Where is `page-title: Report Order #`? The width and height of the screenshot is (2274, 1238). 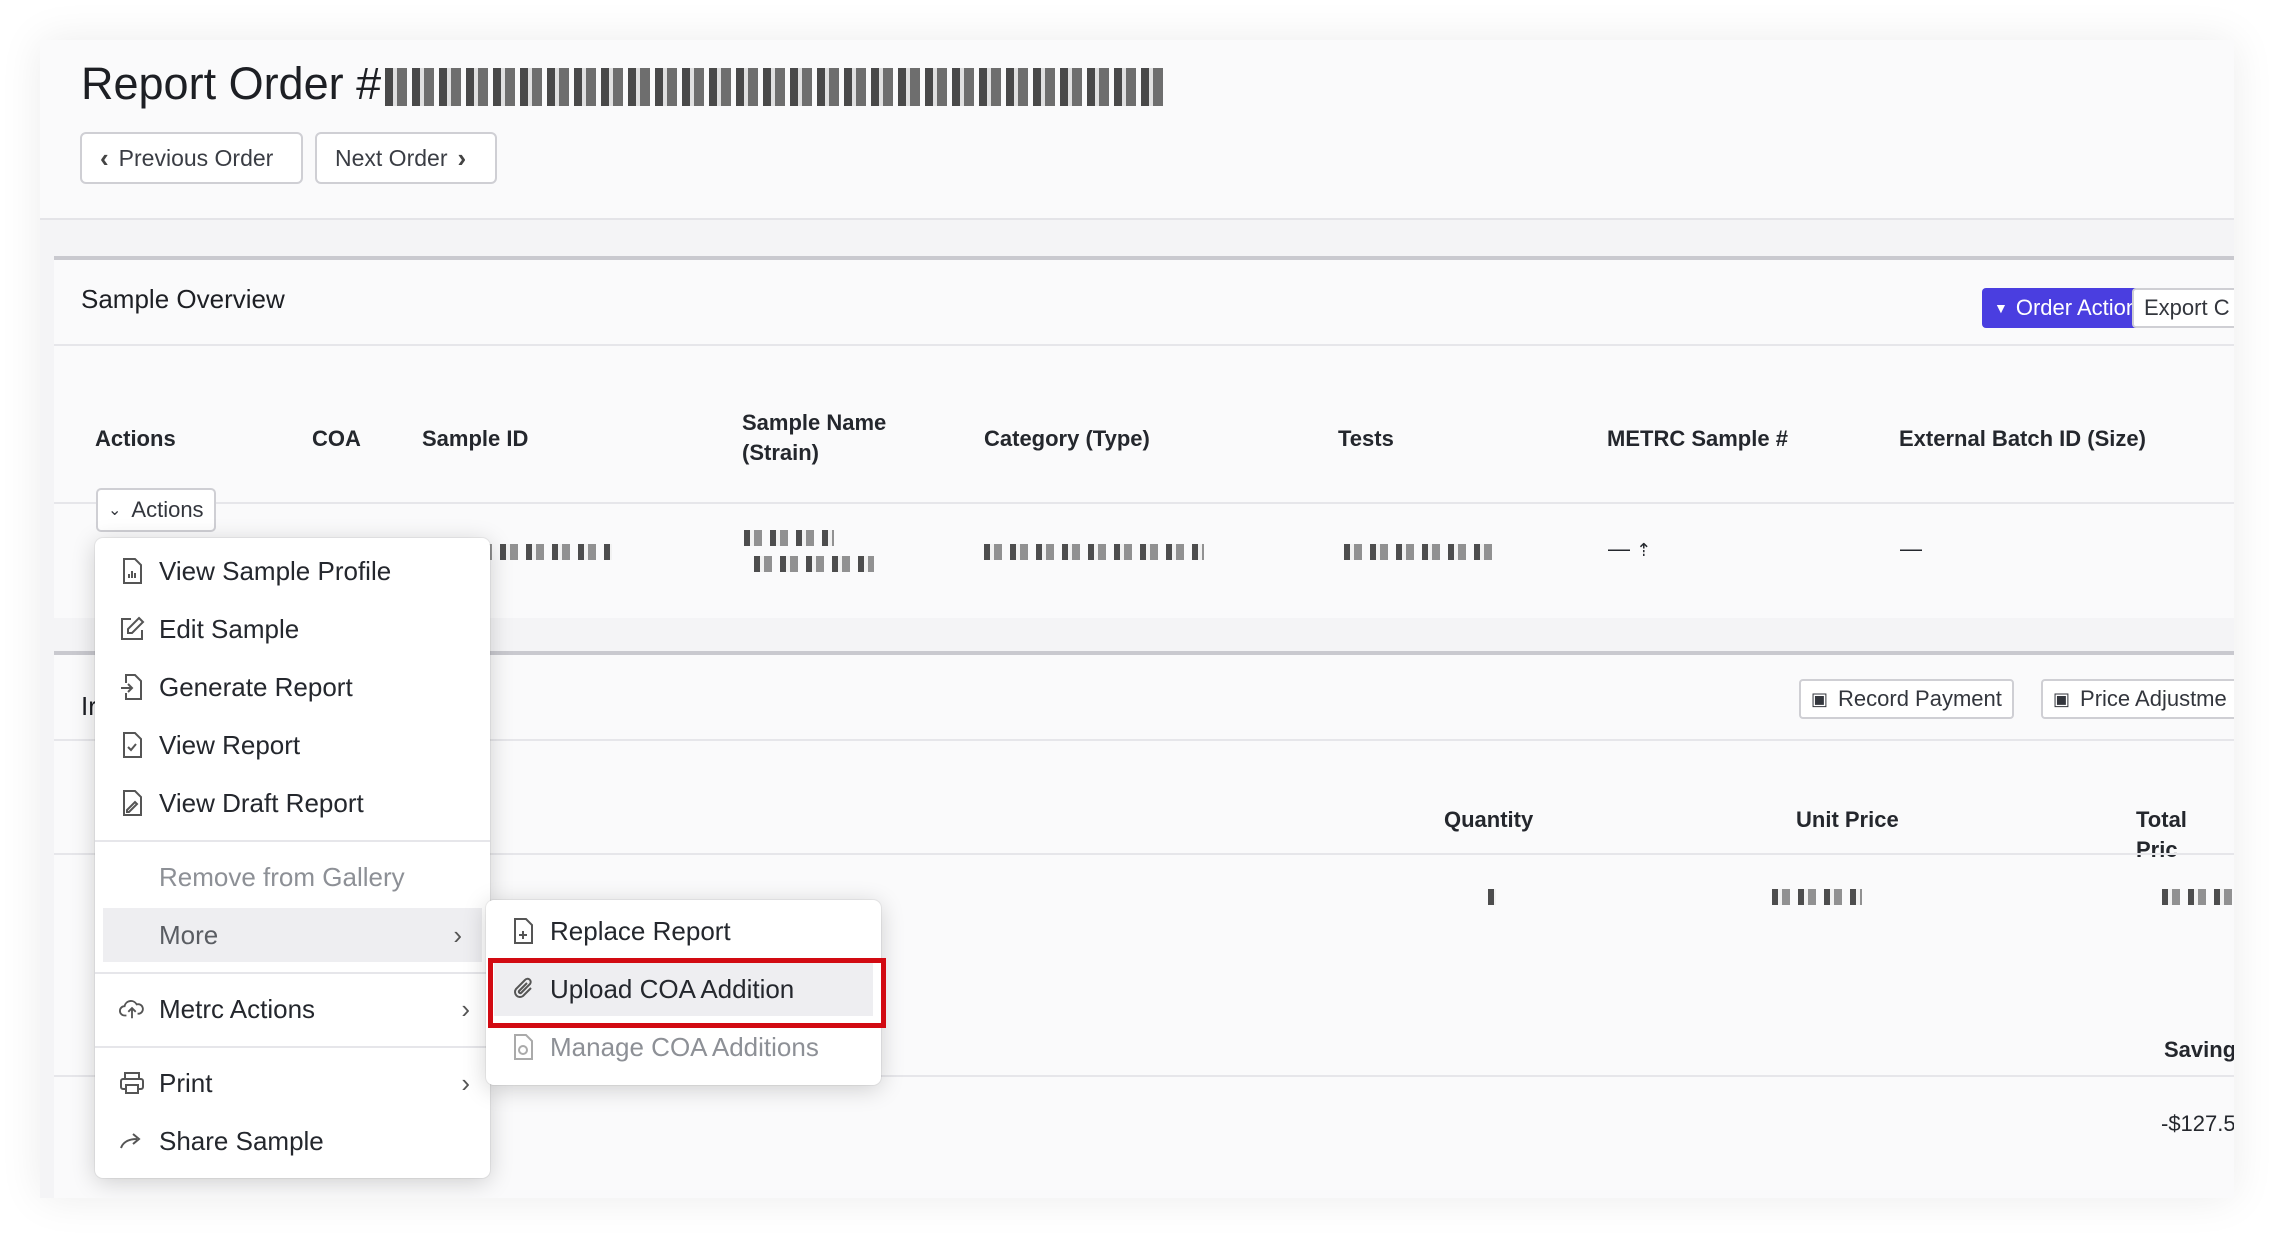 page-title: Report Order # is located at coordinates (623, 84).